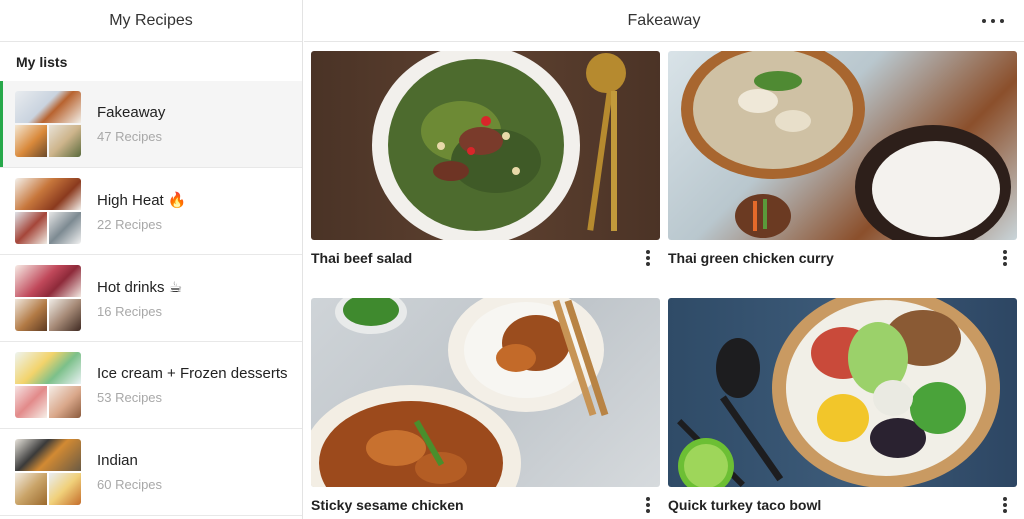  What do you see at coordinates (117, 460) in the screenshot?
I see `sidebar-item-label: Indian` at bounding box center [117, 460].